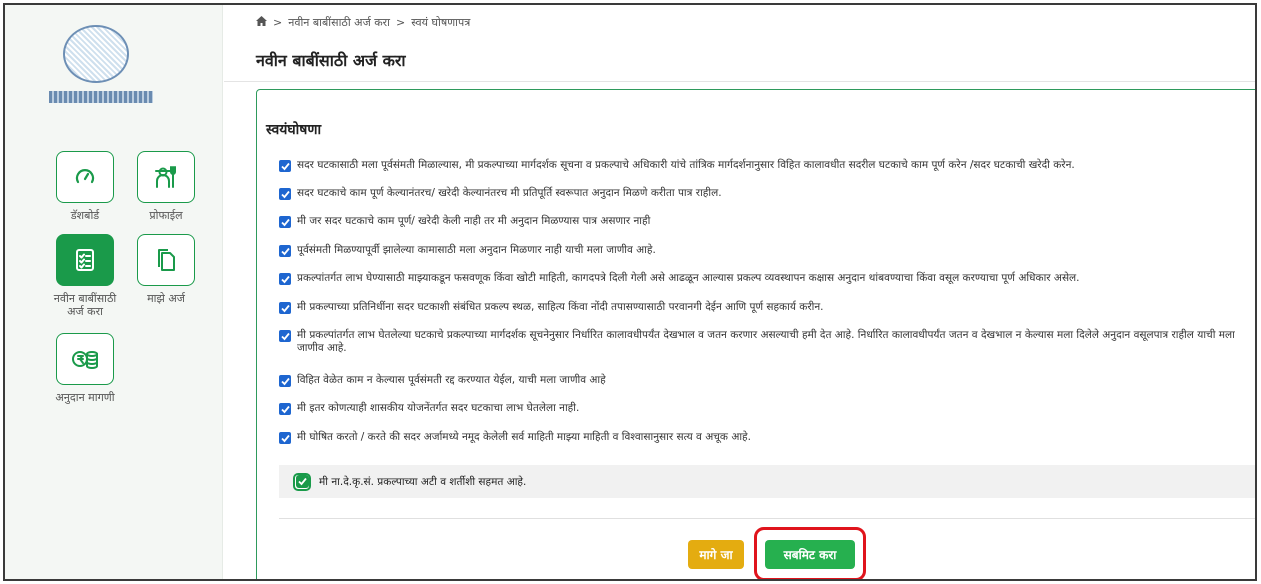 The height and width of the screenshot is (584, 1261). What do you see at coordinates (810, 554) in the screenshot?
I see `submit-button: सबमिट करा` at bounding box center [810, 554].